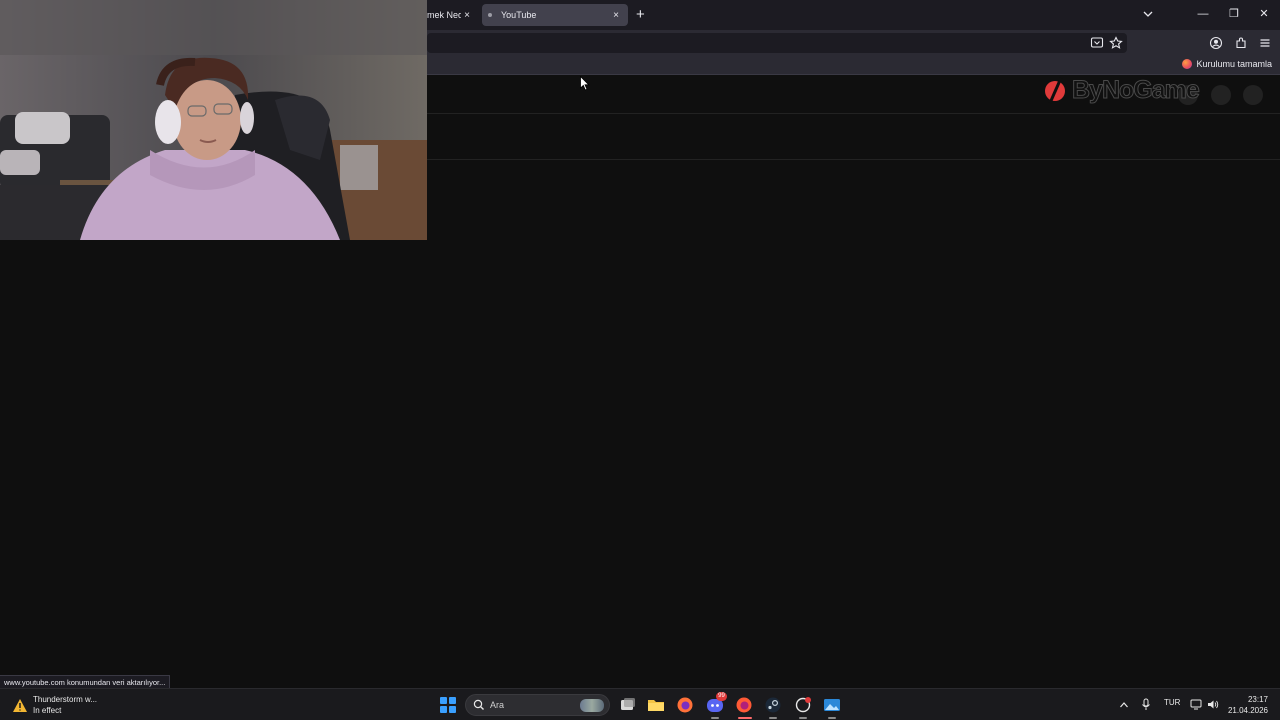  I want to click on search-placeholder: Ara, so click(497, 705).